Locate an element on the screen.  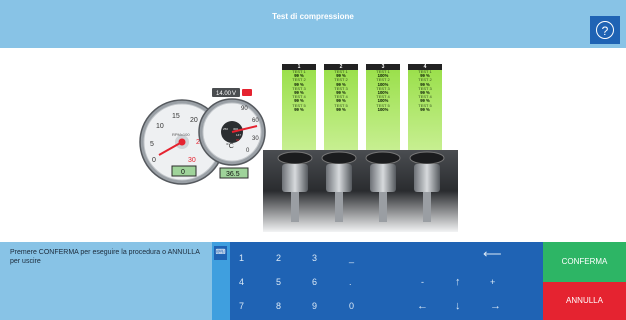
rpm-tick-20: 20 is located at coordinates (194, 120).